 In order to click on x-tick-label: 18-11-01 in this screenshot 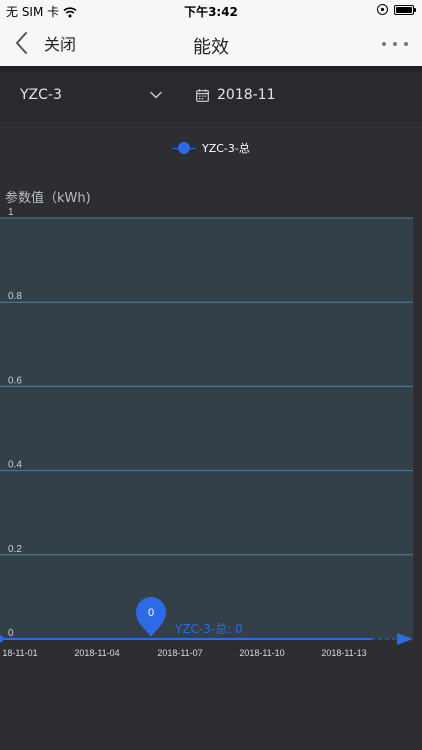, I will do `click(19, 653)`.